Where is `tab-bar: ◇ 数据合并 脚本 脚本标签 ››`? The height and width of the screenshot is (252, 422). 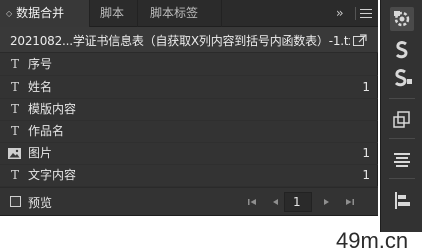
tab-bar: ◇ 数据合并 脚本 脚本标签 ›› is located at coordinates (189, 14).